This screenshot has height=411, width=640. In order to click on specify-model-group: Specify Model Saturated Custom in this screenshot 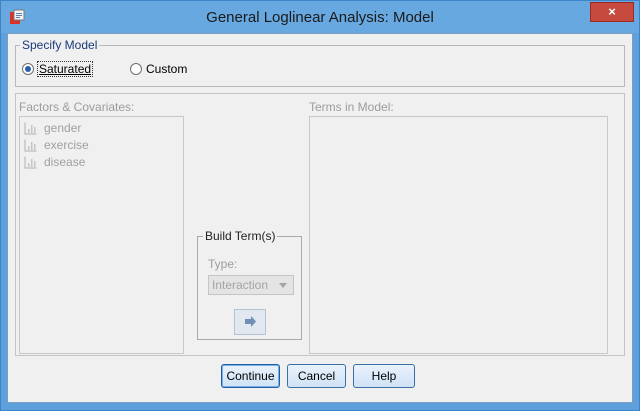, I will do `click(320, 62)`.